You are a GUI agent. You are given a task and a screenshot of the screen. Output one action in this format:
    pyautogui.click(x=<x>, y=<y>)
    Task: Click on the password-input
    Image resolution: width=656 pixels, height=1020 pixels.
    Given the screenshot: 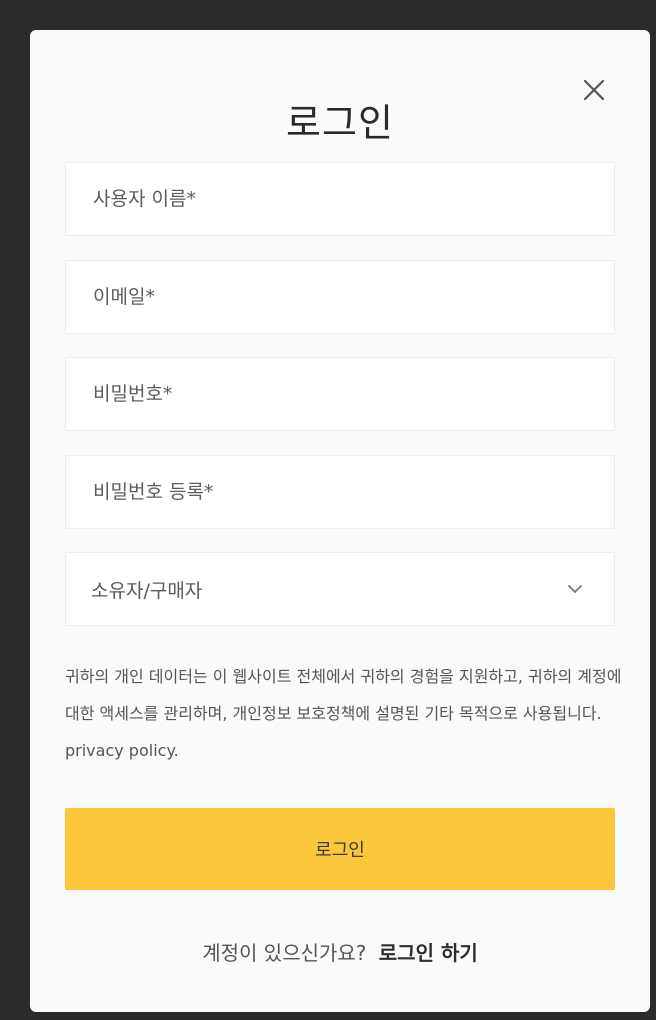 What is the action you would take?
    pyautogui.click(x=340, y=394)
    